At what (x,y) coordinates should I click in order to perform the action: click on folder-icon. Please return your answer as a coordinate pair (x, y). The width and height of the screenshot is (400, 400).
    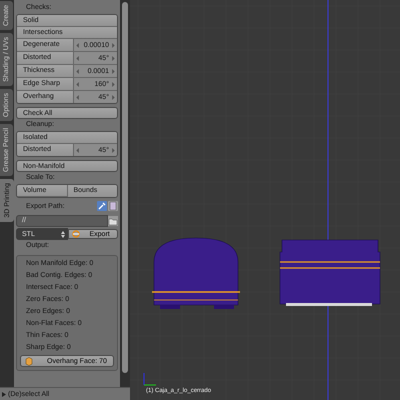
    Looking at the image, I should click on (113, 221).